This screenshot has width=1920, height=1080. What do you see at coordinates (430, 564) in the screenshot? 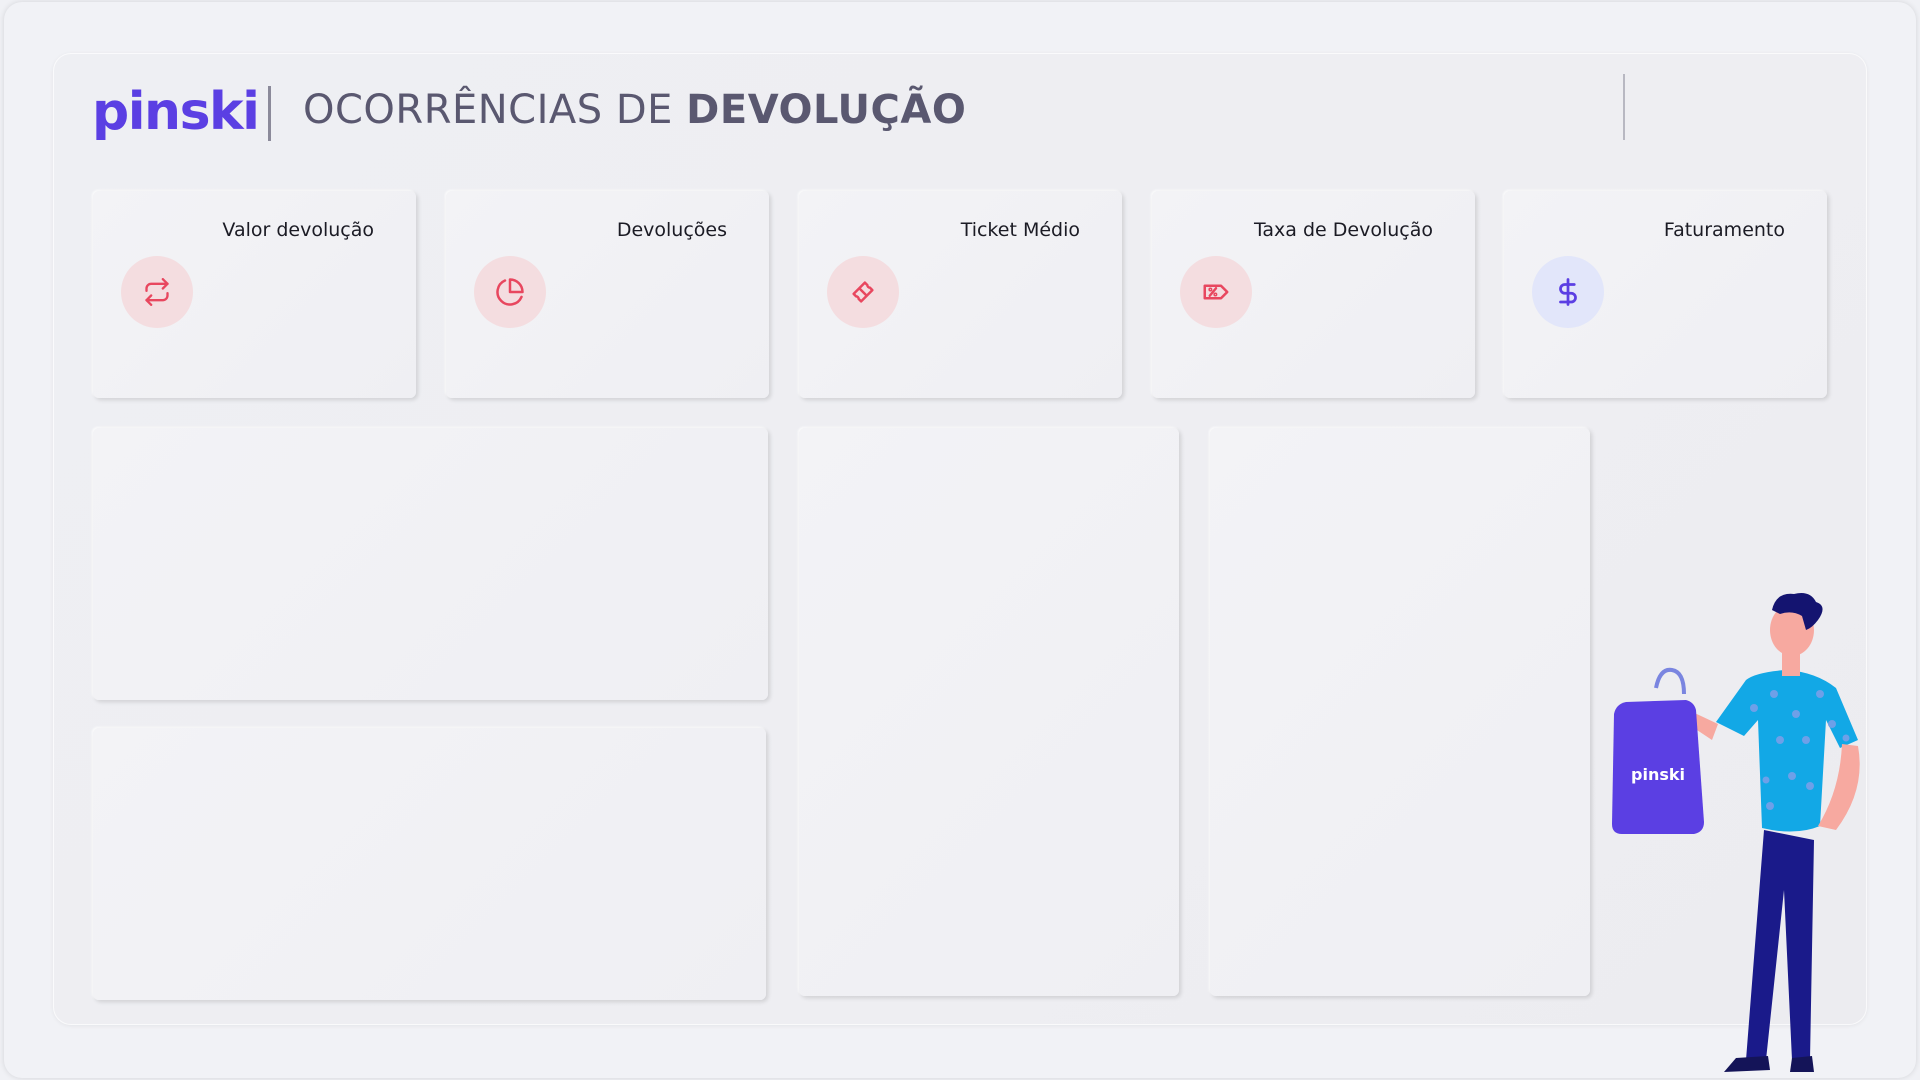
I see `chart-card-top-left` at bounding box center [430, 564].